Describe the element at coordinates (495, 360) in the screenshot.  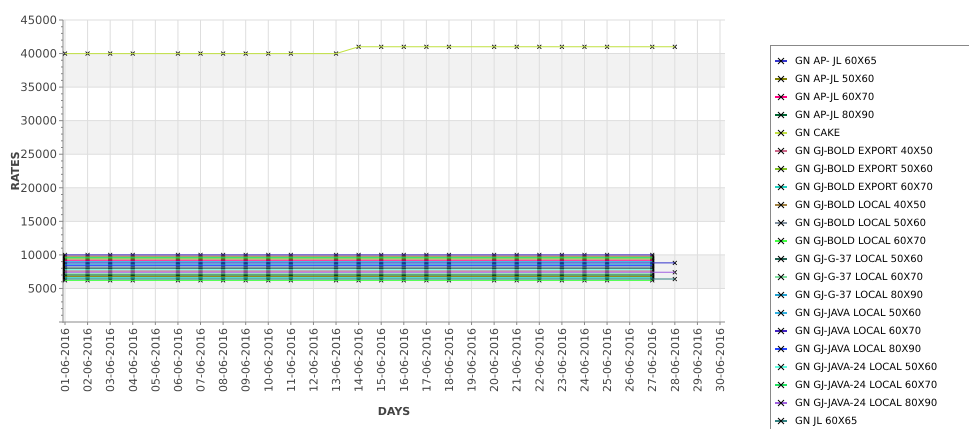
I see `x-tick-label: 20-06-2016` at that location.